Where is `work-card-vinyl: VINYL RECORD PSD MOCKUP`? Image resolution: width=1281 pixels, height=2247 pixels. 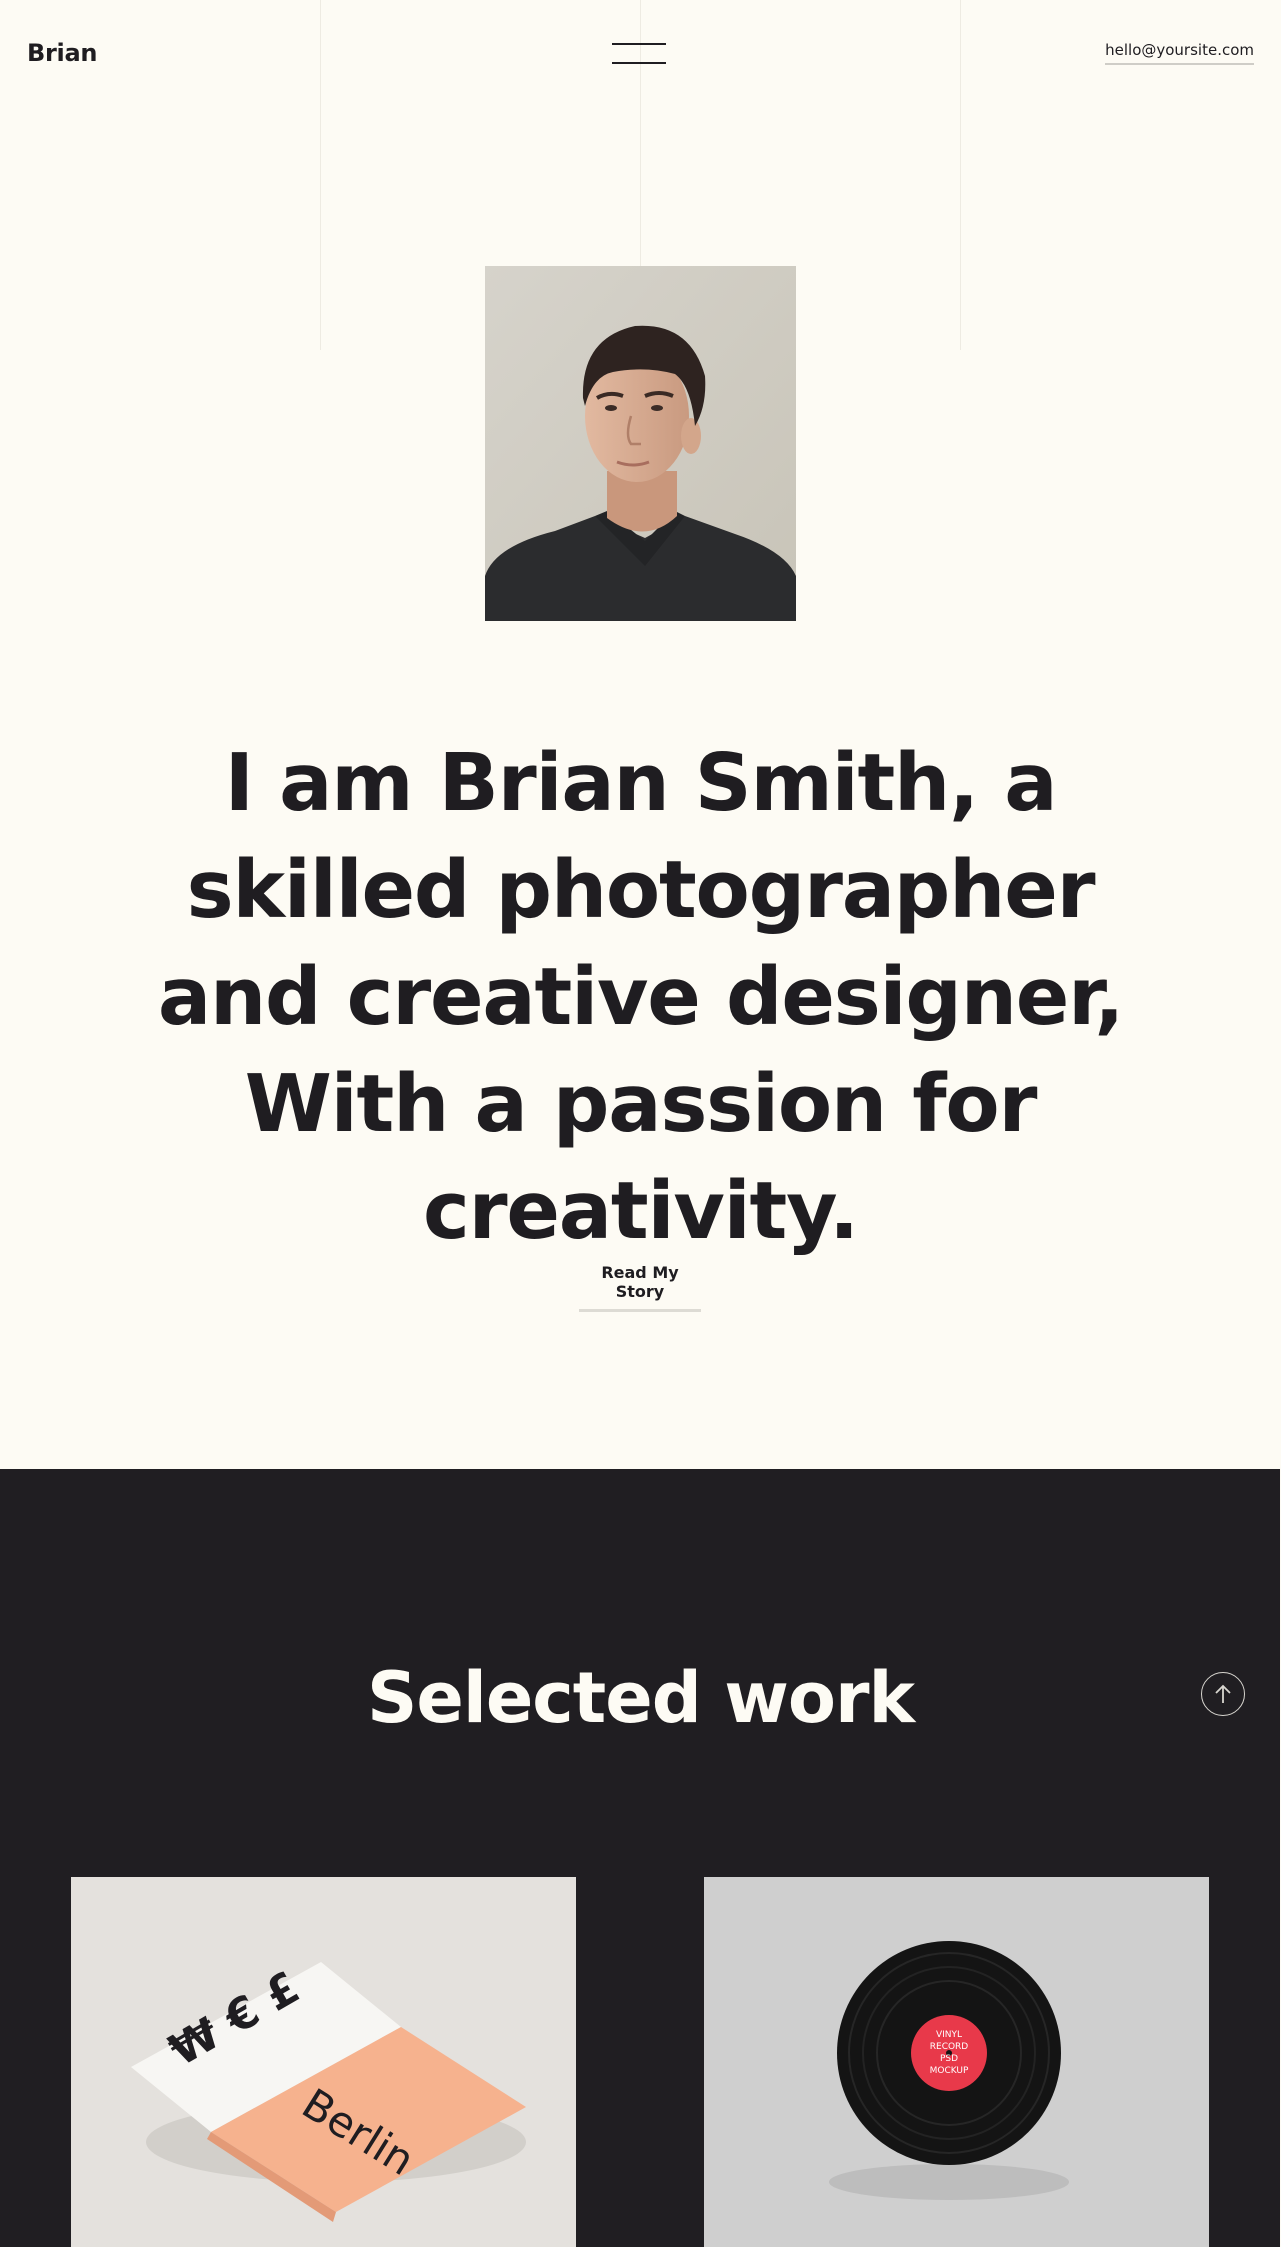 work-card-vinyl: VINYL RECORD PSD MOCKUP is located at coordinates (956, 2062).